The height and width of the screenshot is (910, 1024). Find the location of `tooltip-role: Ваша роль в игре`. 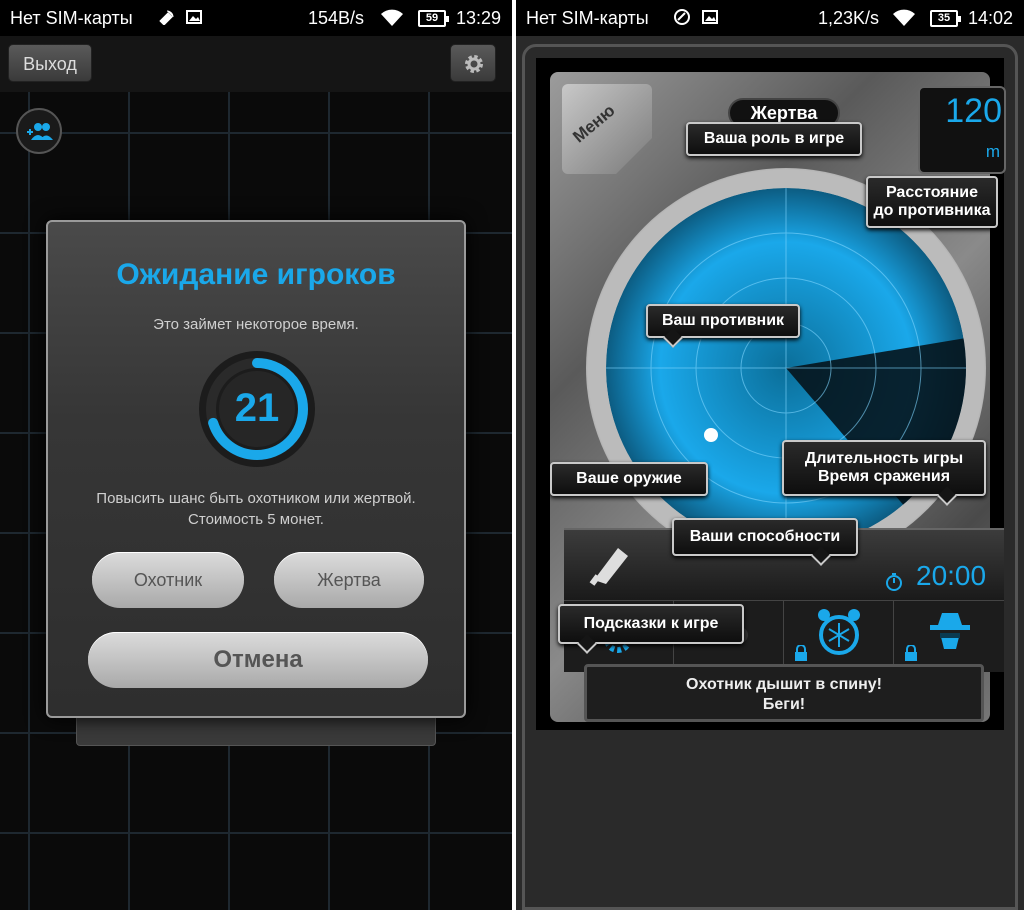

tooltip-role: Ваша роль в игре is located at coordinates (774, 139).